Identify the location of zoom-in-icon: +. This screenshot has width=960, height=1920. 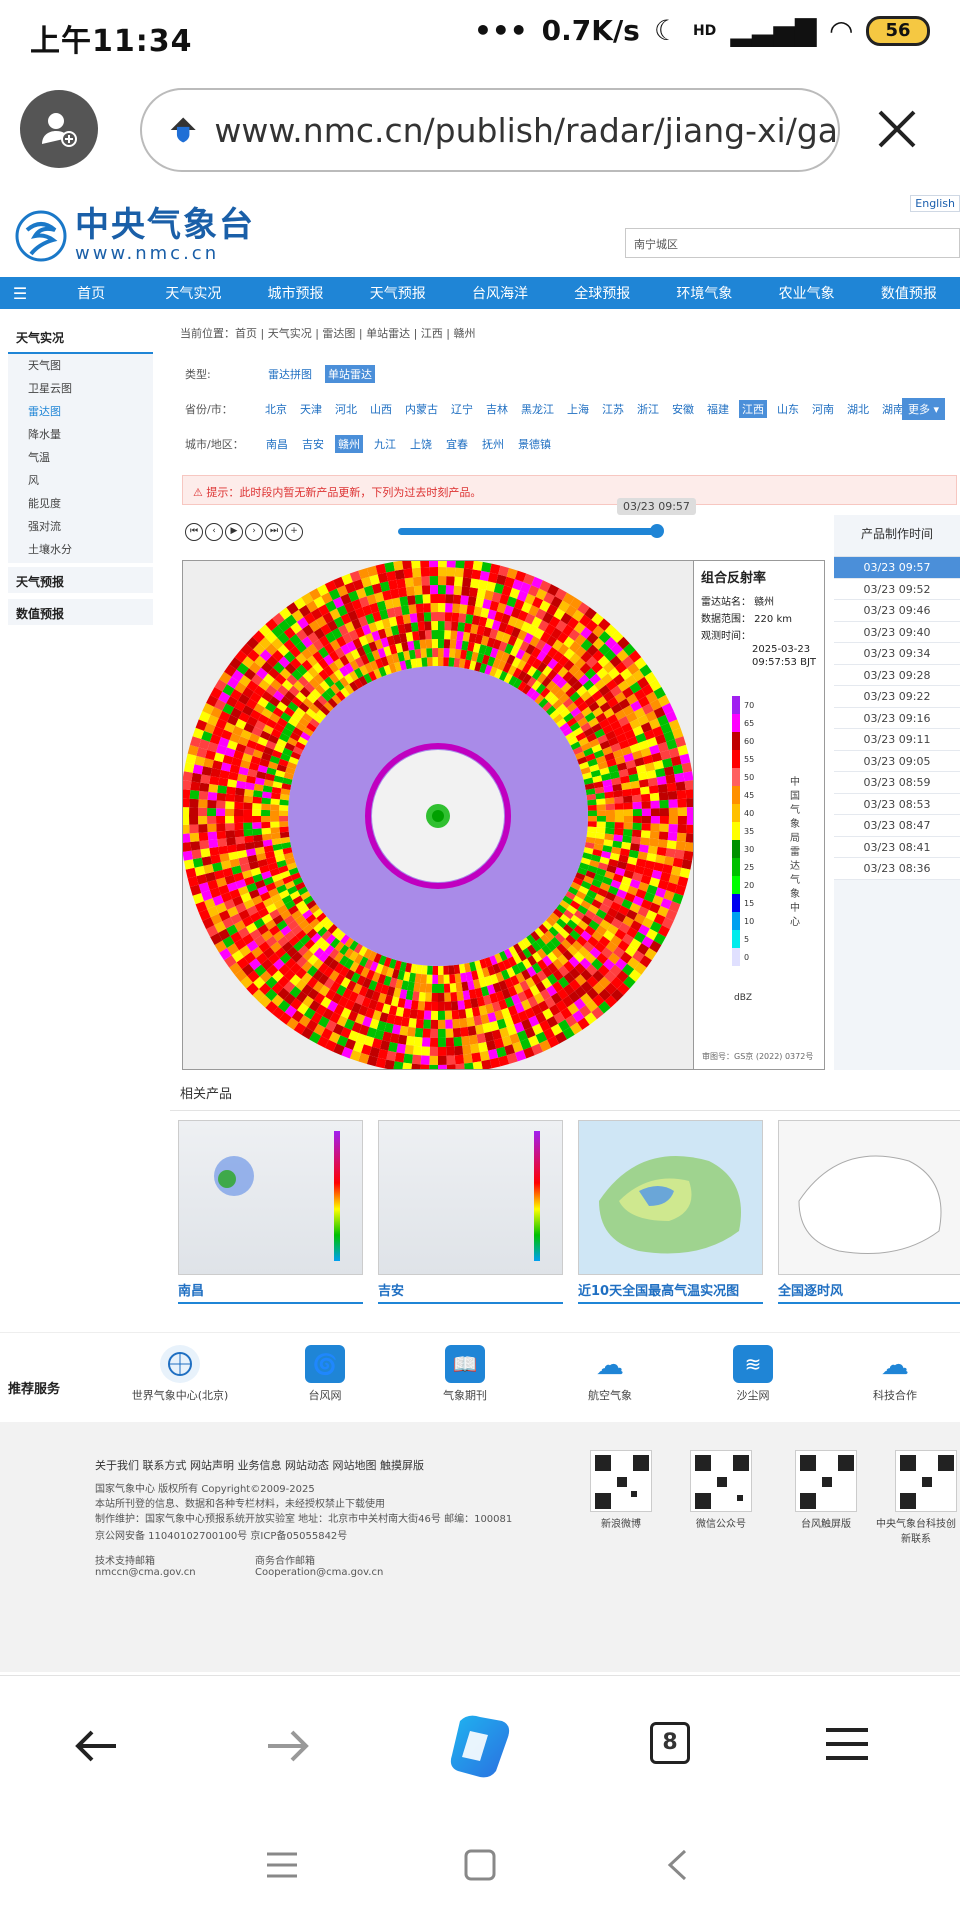
(294, 532).